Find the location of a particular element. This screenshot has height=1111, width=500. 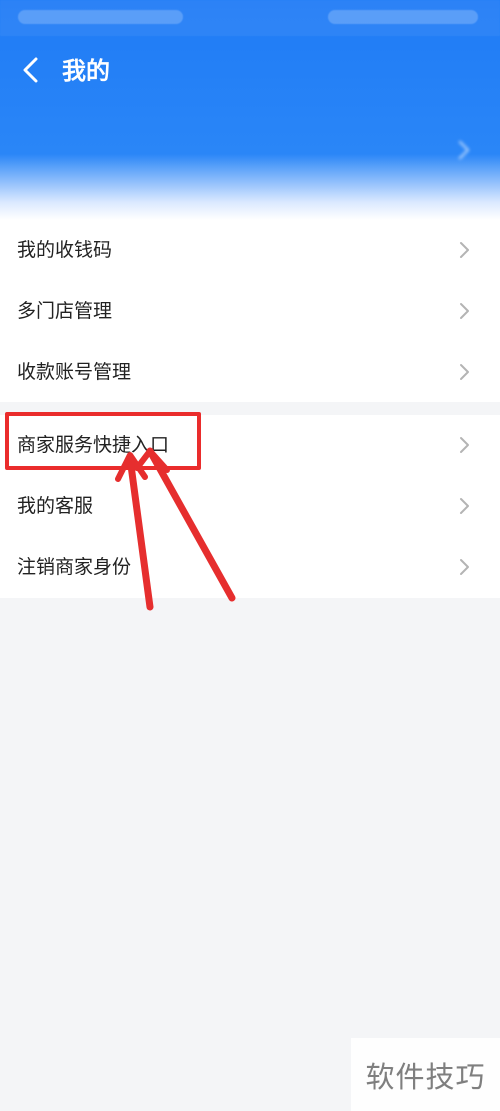

profile-card is located at coordinates (250, 152).